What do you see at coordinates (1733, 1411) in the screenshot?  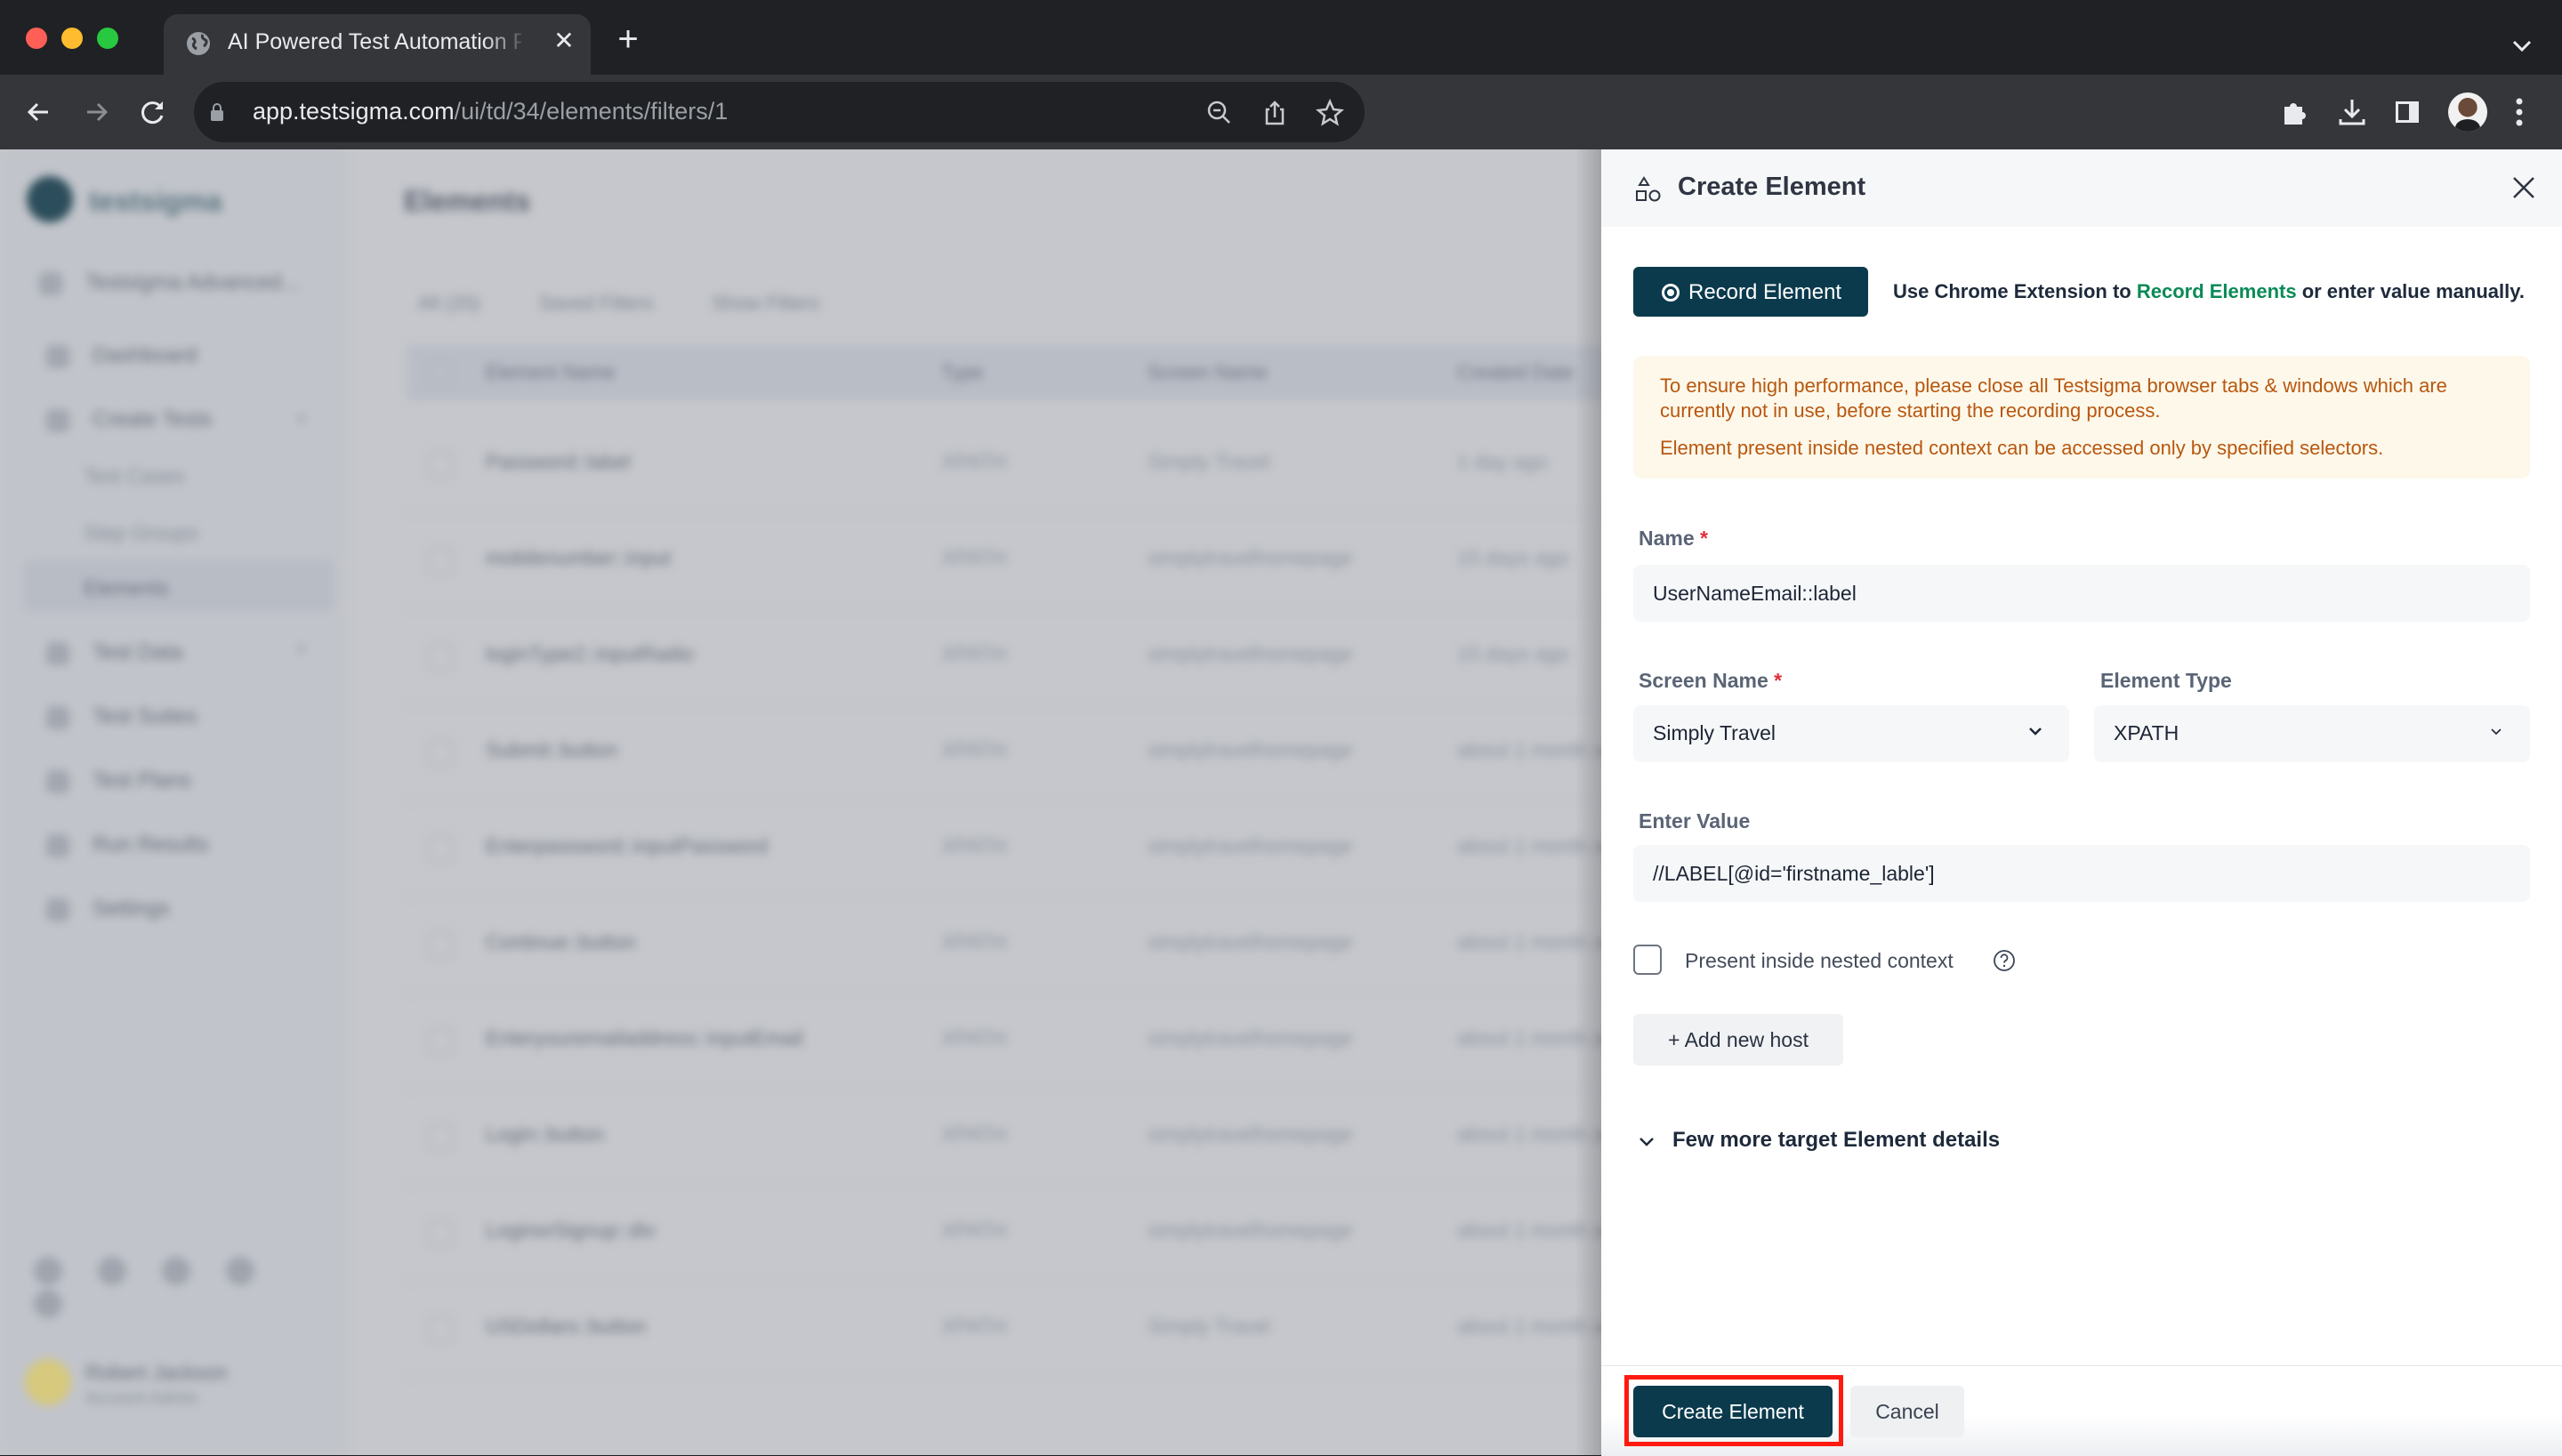 I see `create-element-button: Create Element` at bounding box center [1733, 1411].